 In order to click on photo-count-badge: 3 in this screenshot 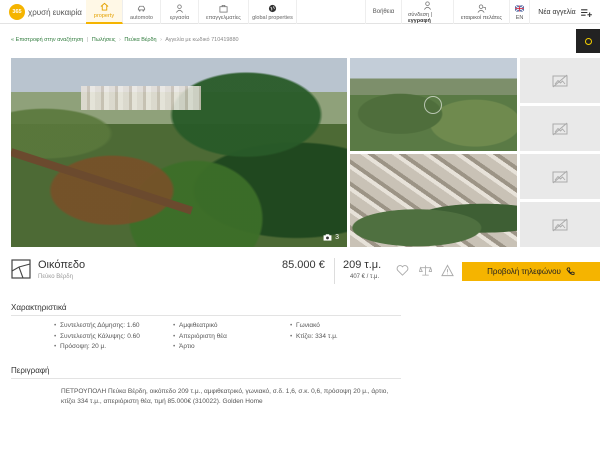, I will do `click(331, 237)`.